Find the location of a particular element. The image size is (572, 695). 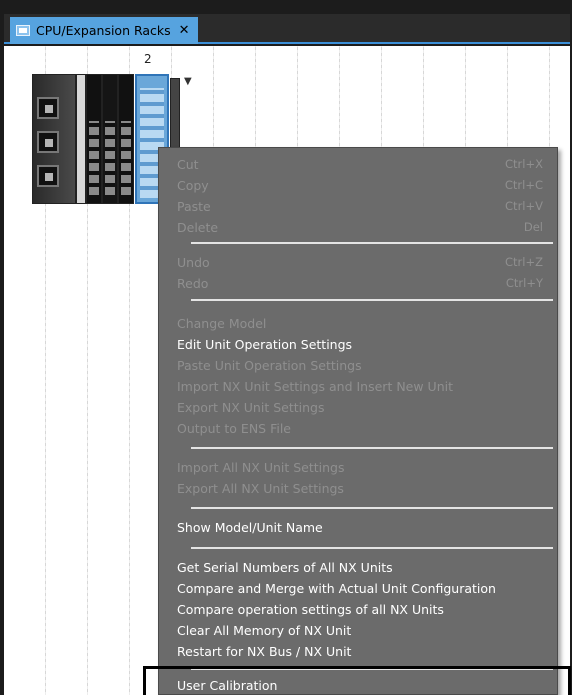

menu-item-label: Change Model is located at coordinates (222, 323).